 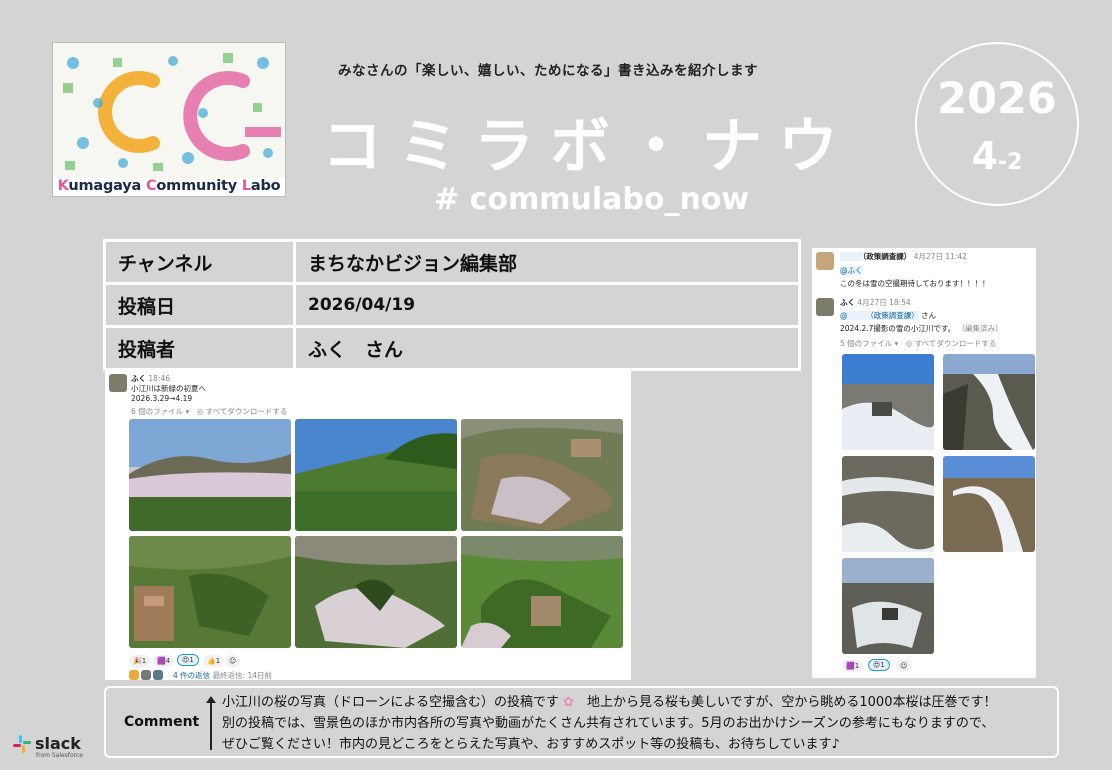 What do you see at coordinates (548, 71) in the screenshot?
I see `tagline: みなさんの「楽しい、嬉しい、ためになる」書き込みを紹介します` at bounding box center [548, 71].